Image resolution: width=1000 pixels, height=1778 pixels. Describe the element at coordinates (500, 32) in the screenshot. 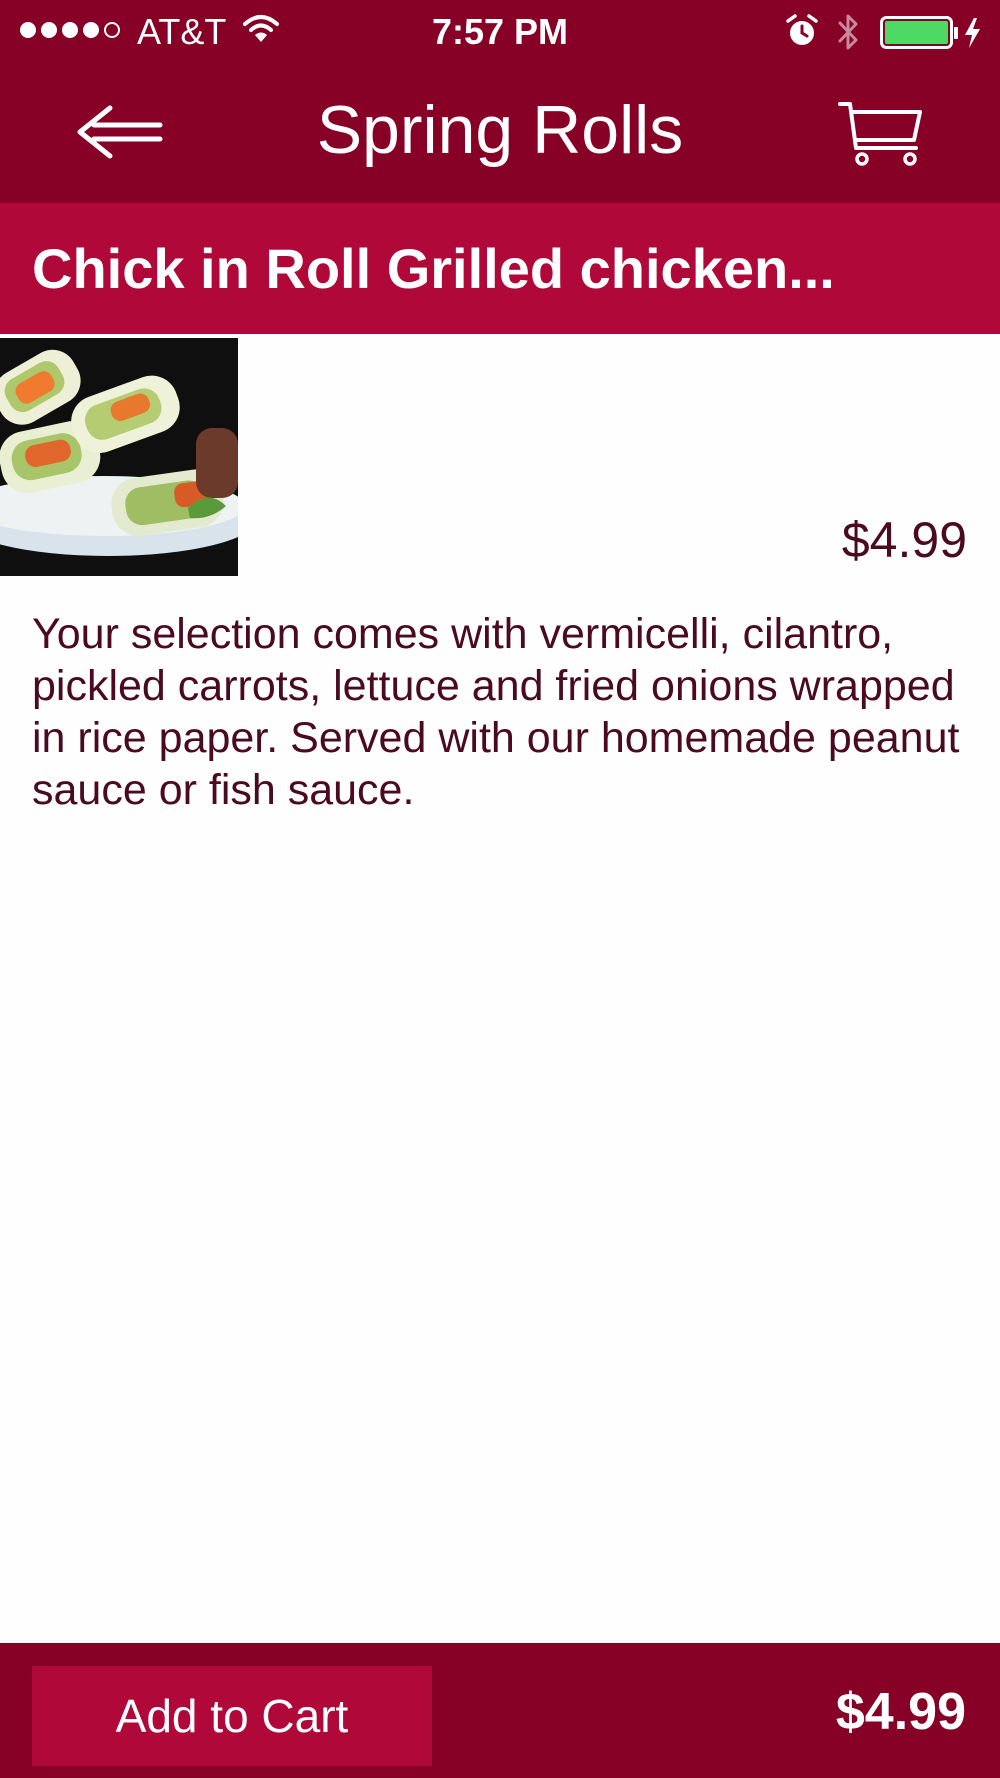

I see `status-bar: AT&T 7:57 PM` at that location.